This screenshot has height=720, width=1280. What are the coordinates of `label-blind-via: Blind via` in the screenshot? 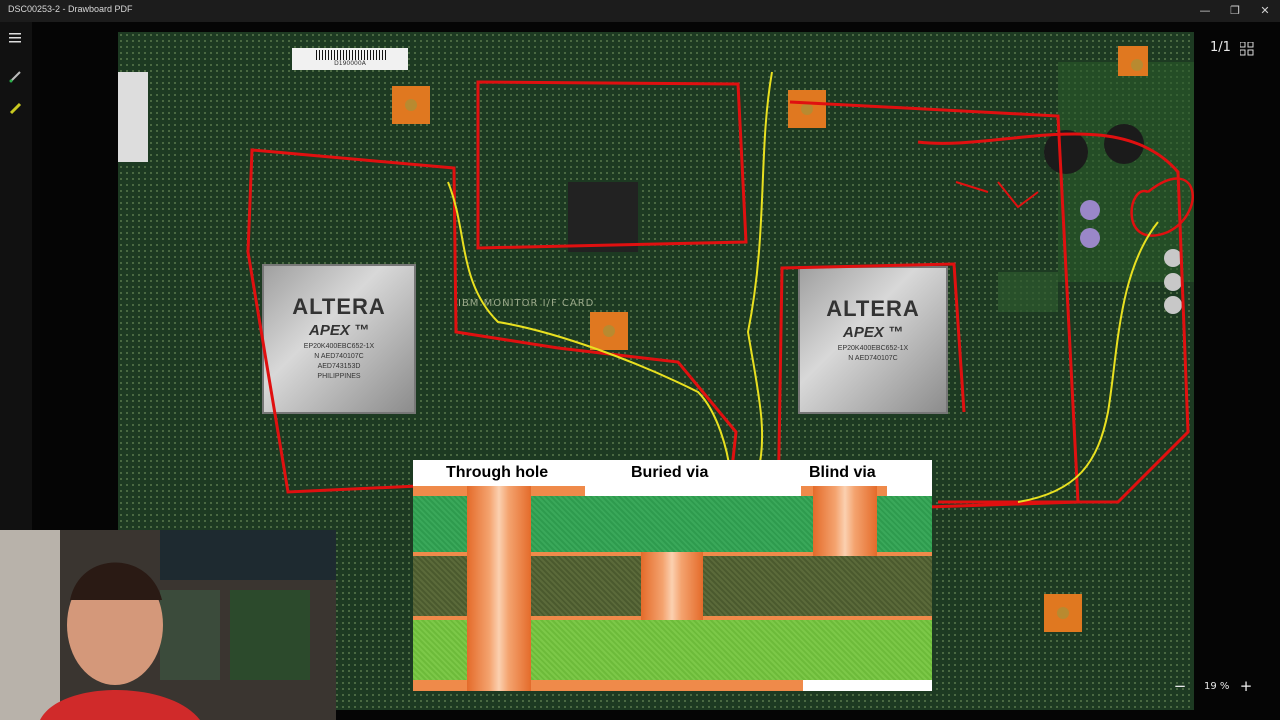 It's located at (842, 472).